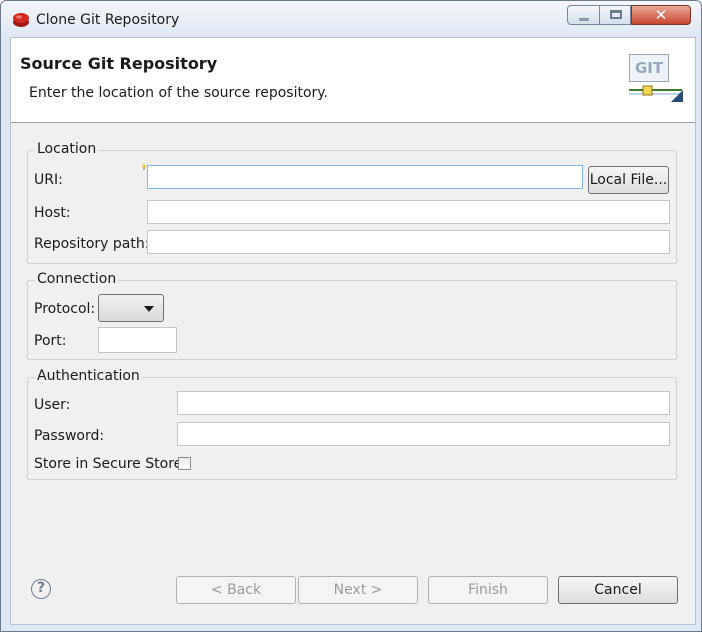 This screenshot has height=632, width=702. I want to click on host-input, so click(408, 212).